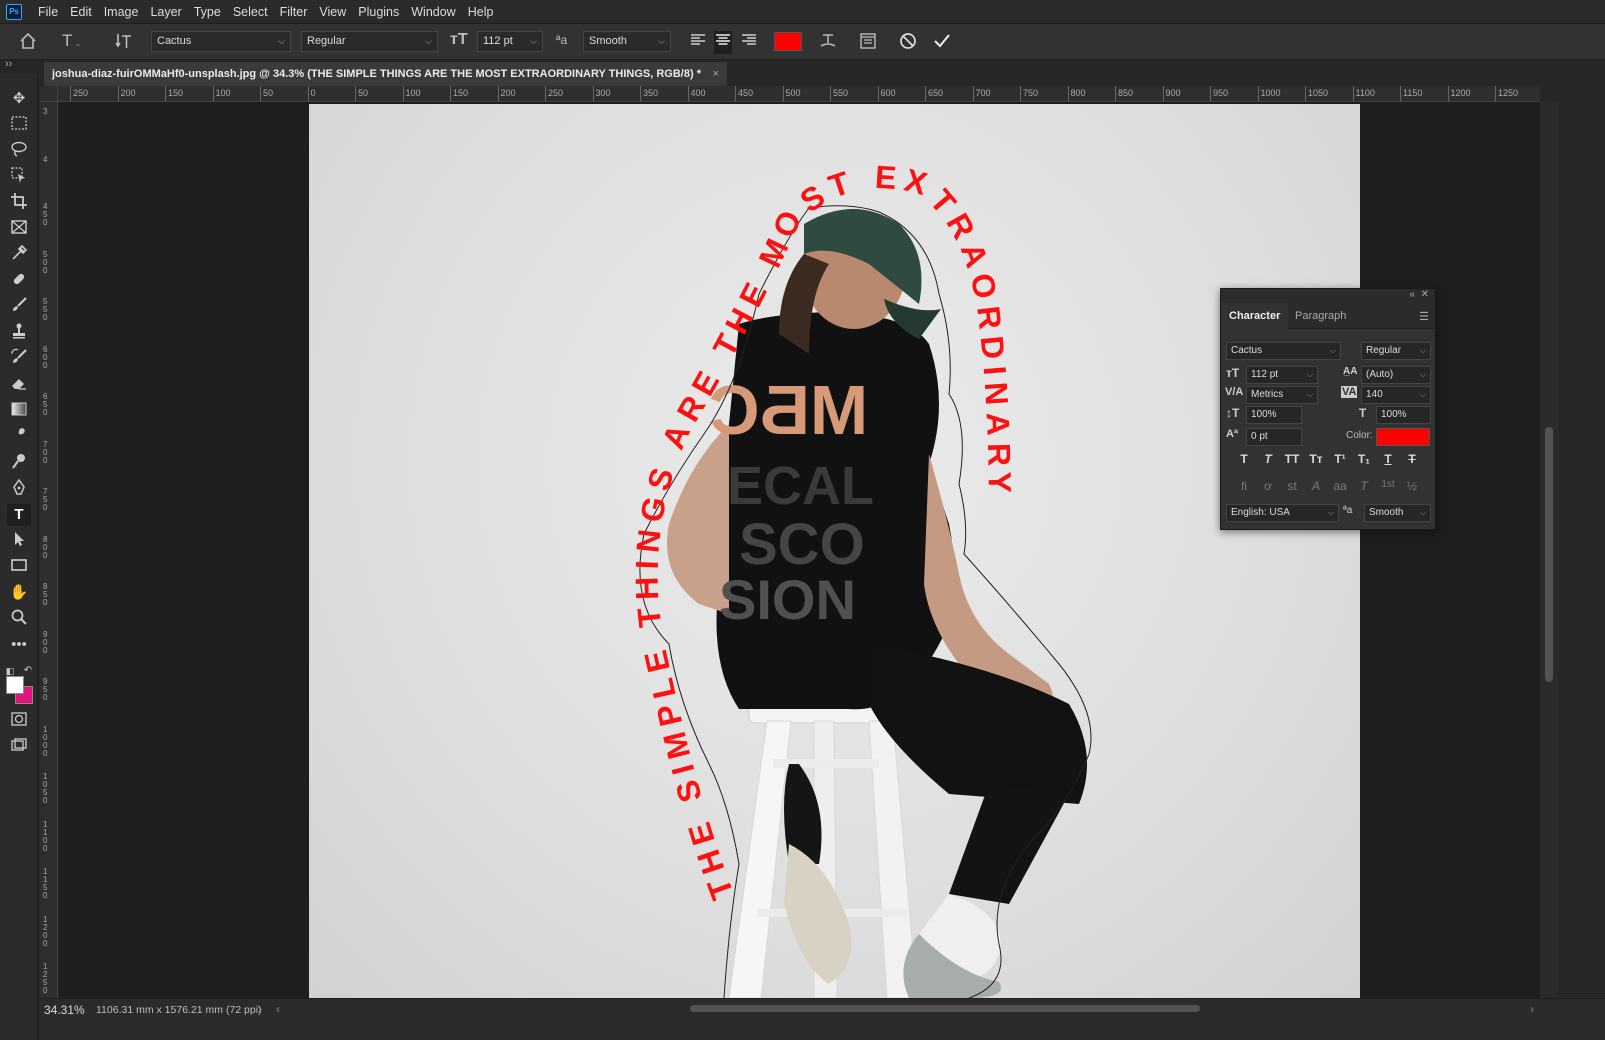 The width and height of the screenshot is (1605, 1040). Describe the element at coordinates (19, 411) in the screenshot. I see `gradient-tool-icon` at that location.